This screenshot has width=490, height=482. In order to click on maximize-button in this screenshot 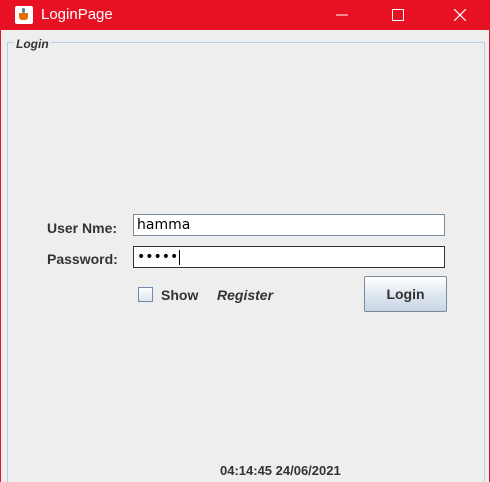, I will do `click(398, 15)`.